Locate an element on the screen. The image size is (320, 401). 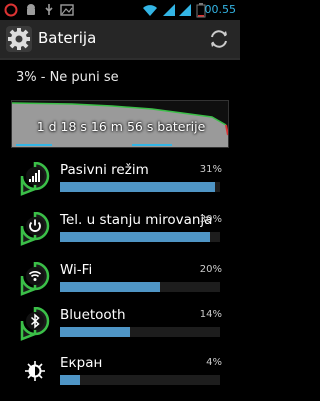
notification-red-icon is located at coordinates (11, 10).